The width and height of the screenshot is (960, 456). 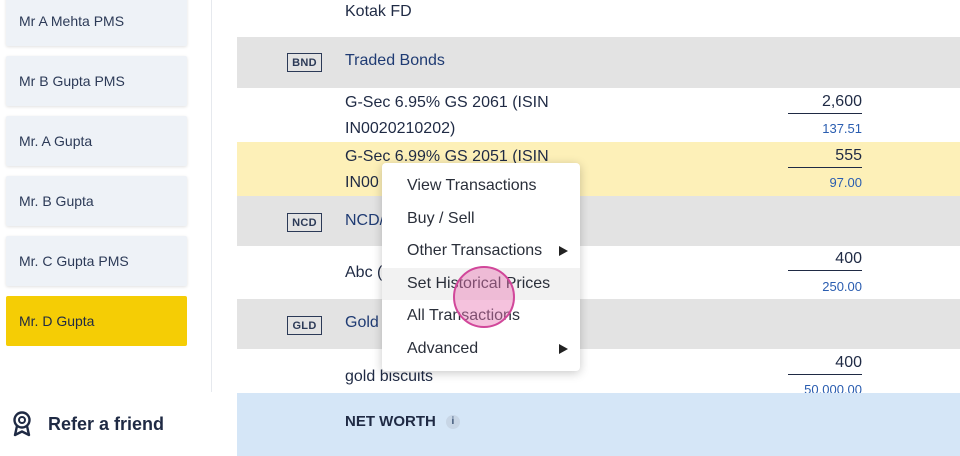 What do you see at coordinates (598, 424) in the screenshot?
I see `net-worth-row: NET WORTH i` at bounding box center [598, 424].